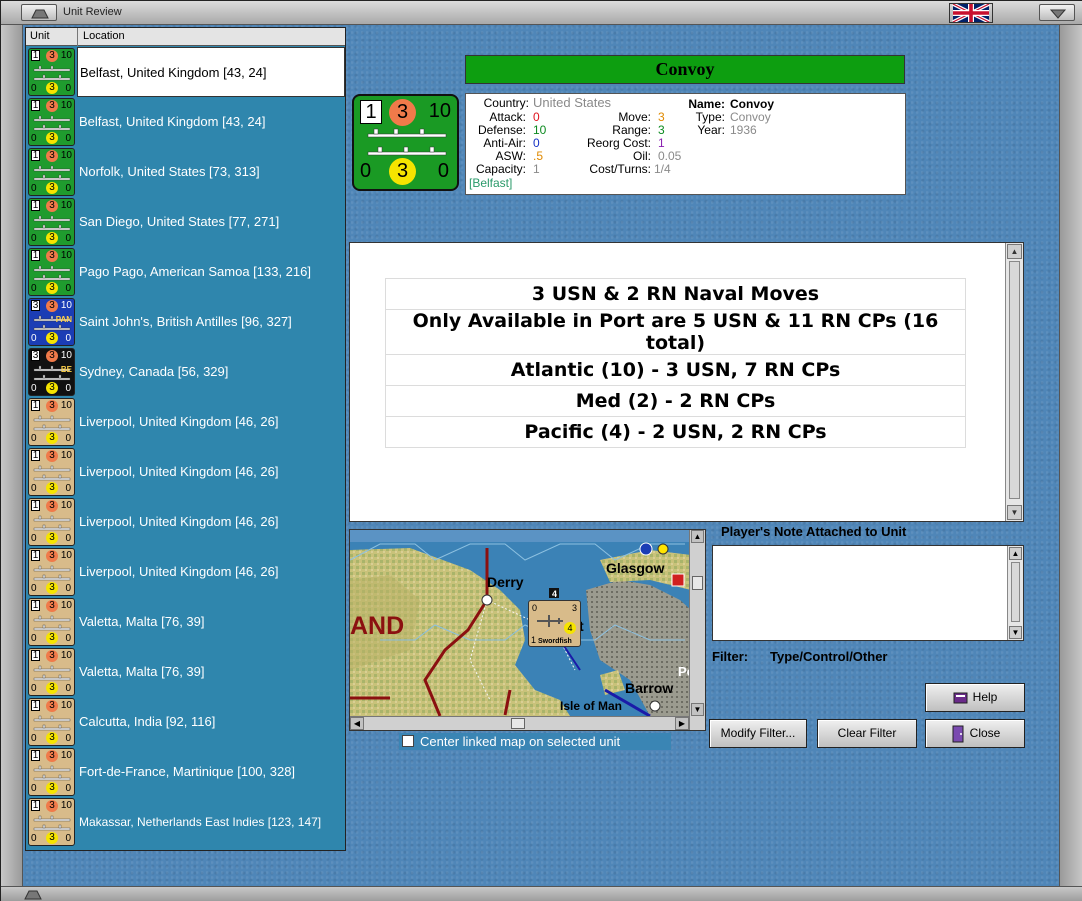  Describe the element at coordinates (185, 722) in the screenshot. I see `unit-list-row: 1 3 10 0 3 0 Calcutta, India [92, 116]` at that location.